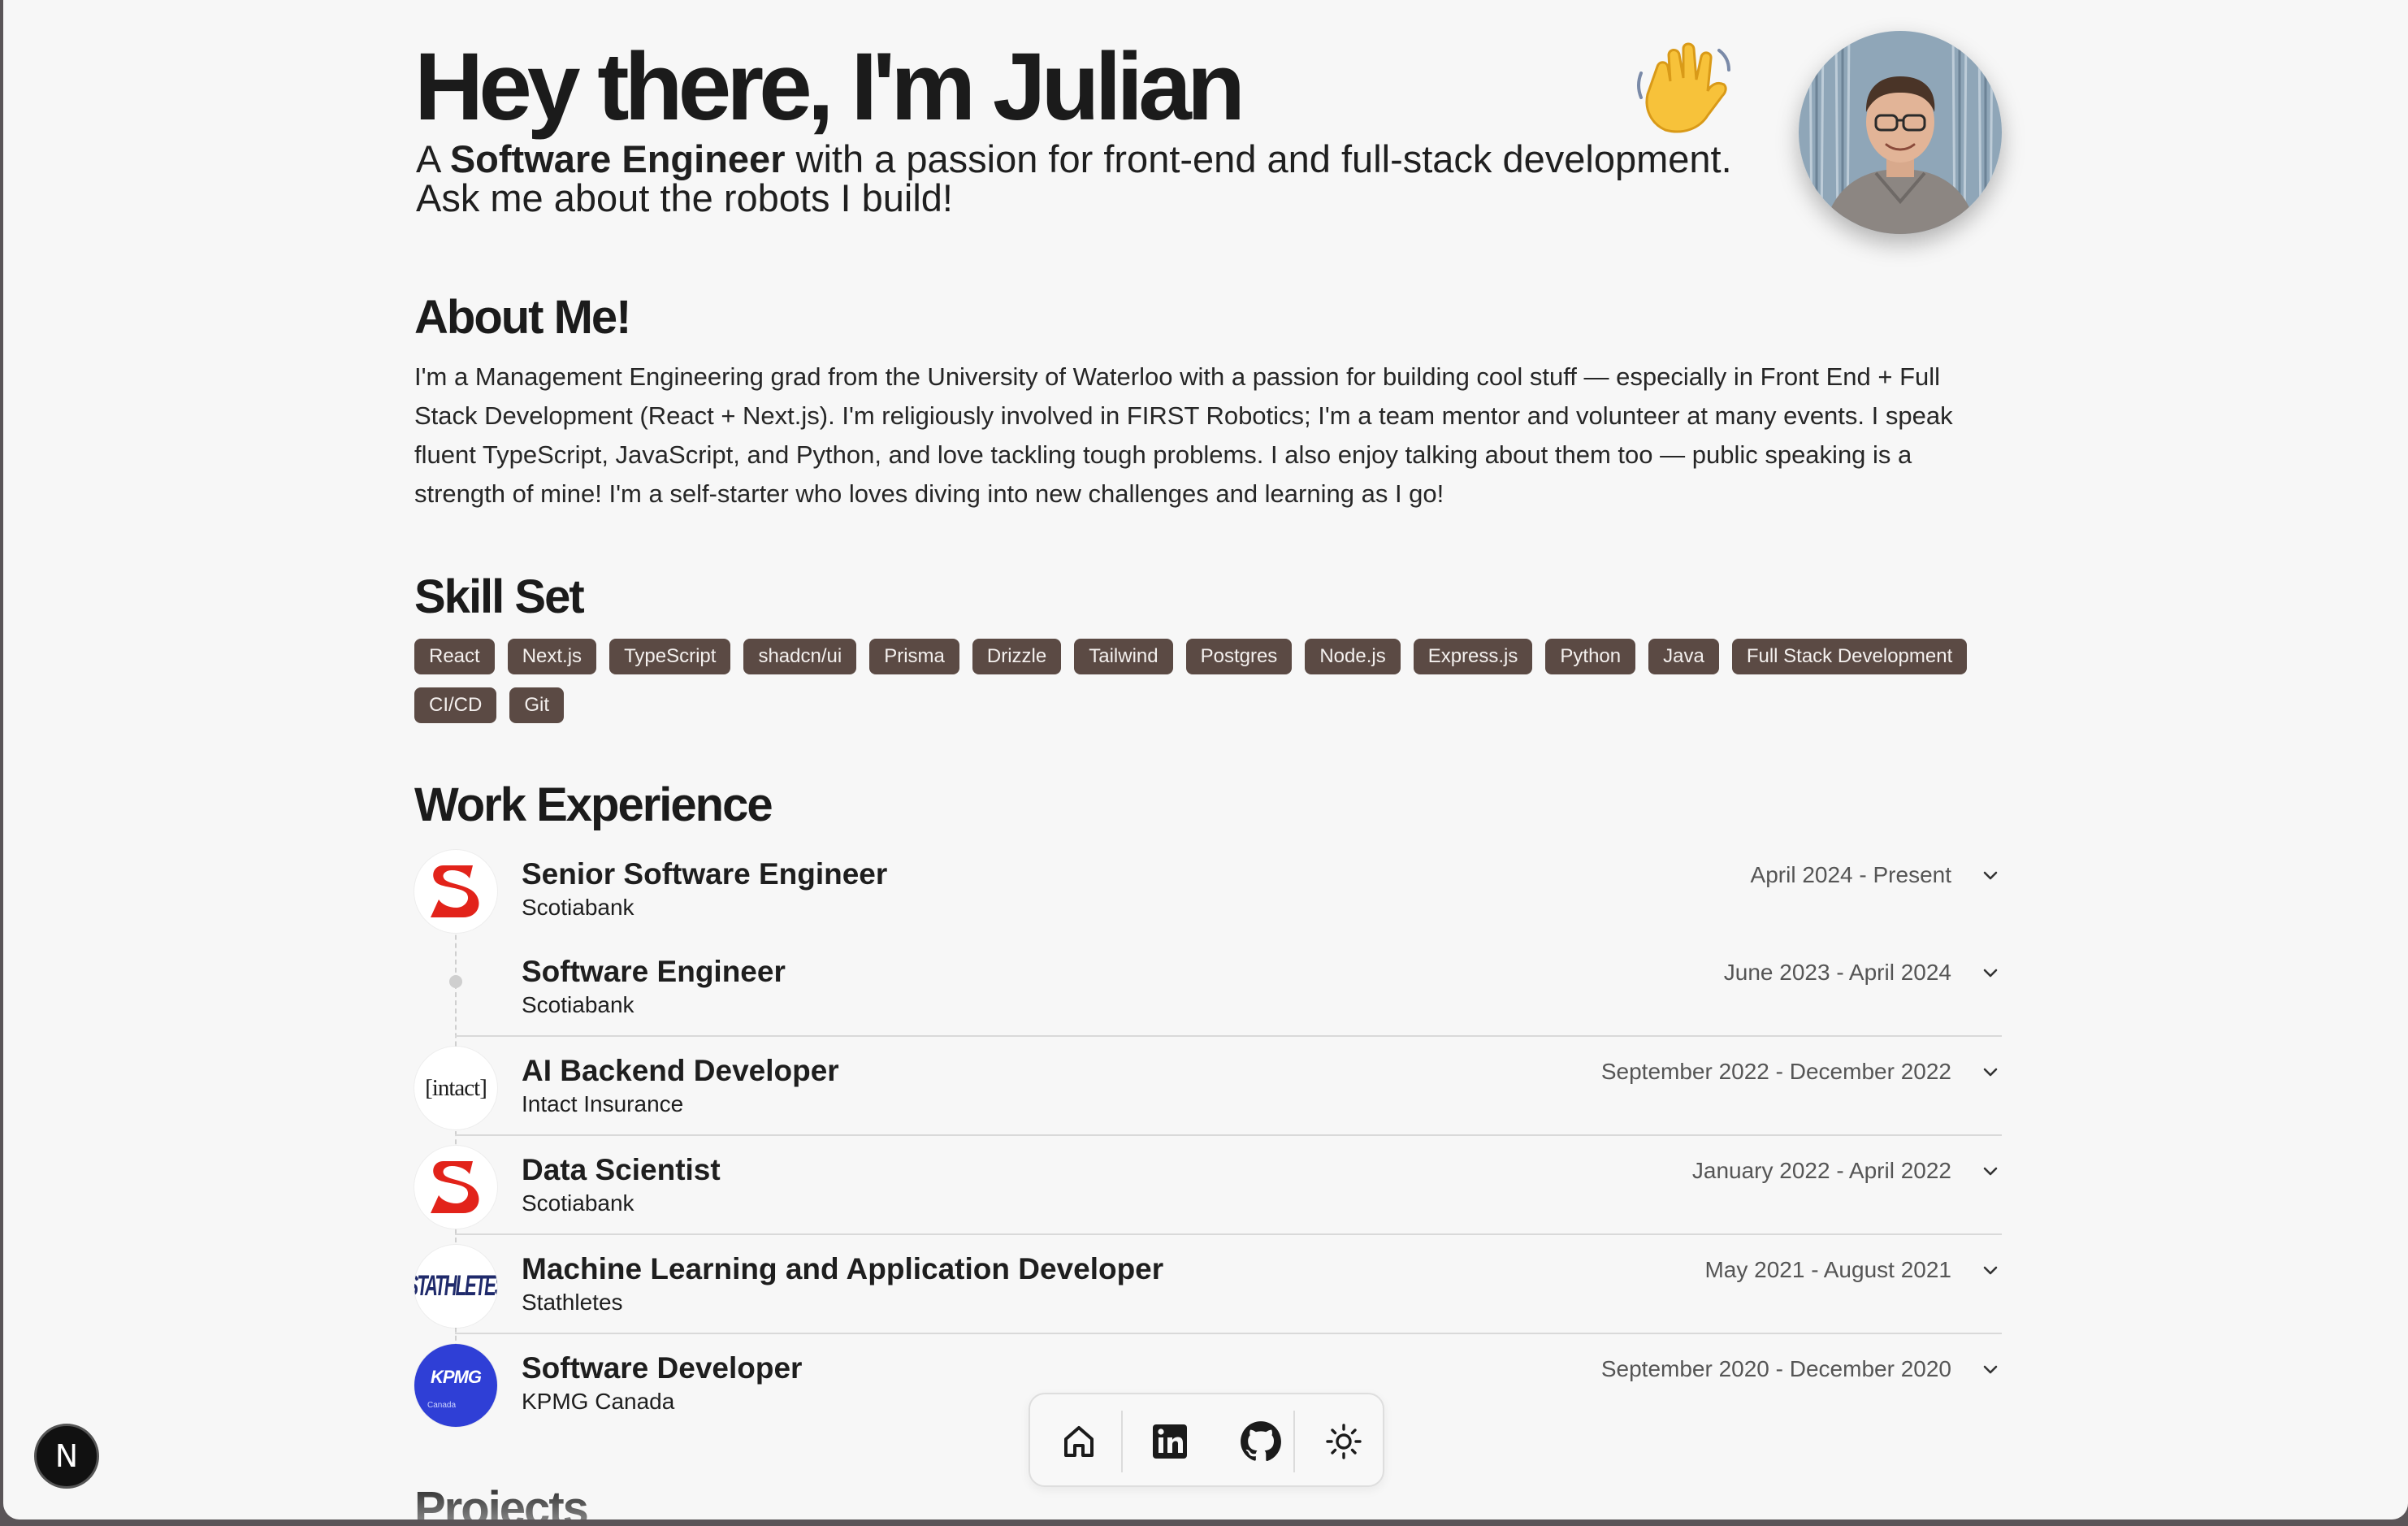 Image resolution: width=2408 pixels, height=1526 pixels. What do you see at coordinates (1849, 656) in the screenshot?
I see `skill-badge: Full Stack Development` at bounding box center [1849, 656].